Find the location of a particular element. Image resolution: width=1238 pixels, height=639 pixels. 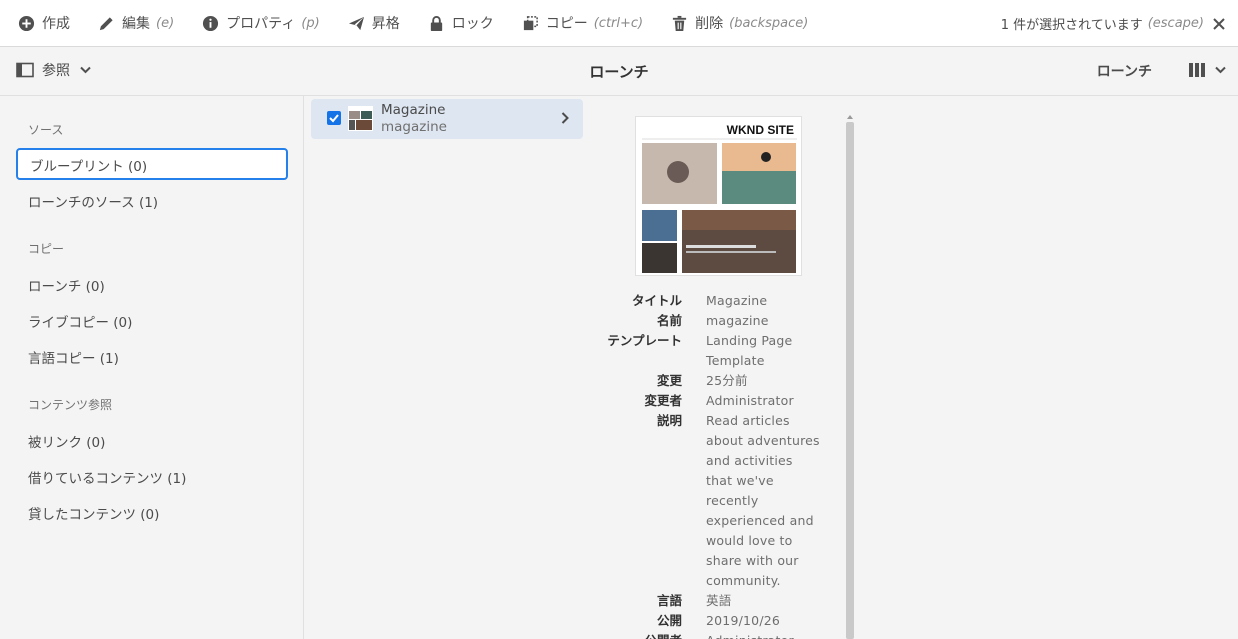

checkmark-icon is located at coordinates (334, 118).